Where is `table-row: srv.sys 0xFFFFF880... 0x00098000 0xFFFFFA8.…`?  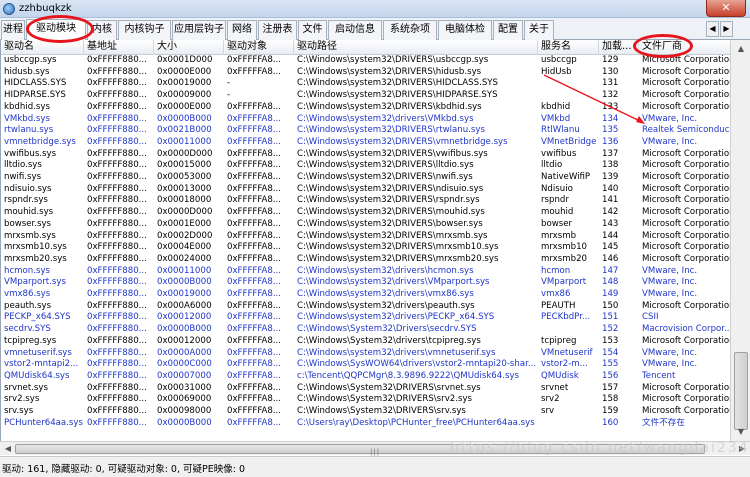
table-row: srv.sys 0xFFFFF880... 0x00098000 0xFFFFFA8.… is located at coordinates (365, 412).